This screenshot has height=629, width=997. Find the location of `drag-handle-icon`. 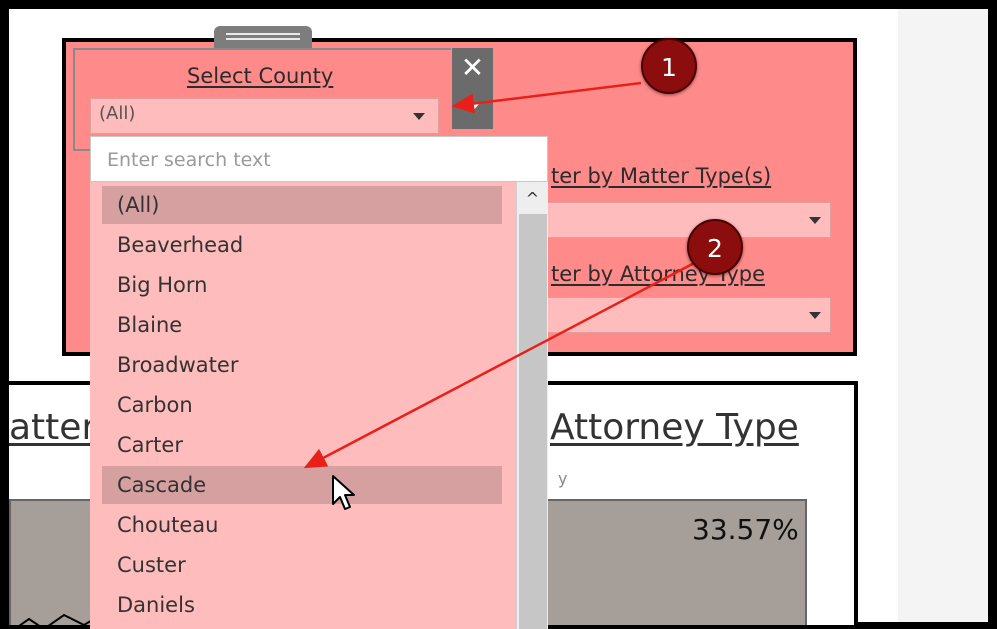

drag-handle-icon is located at coordinates (263, 37).